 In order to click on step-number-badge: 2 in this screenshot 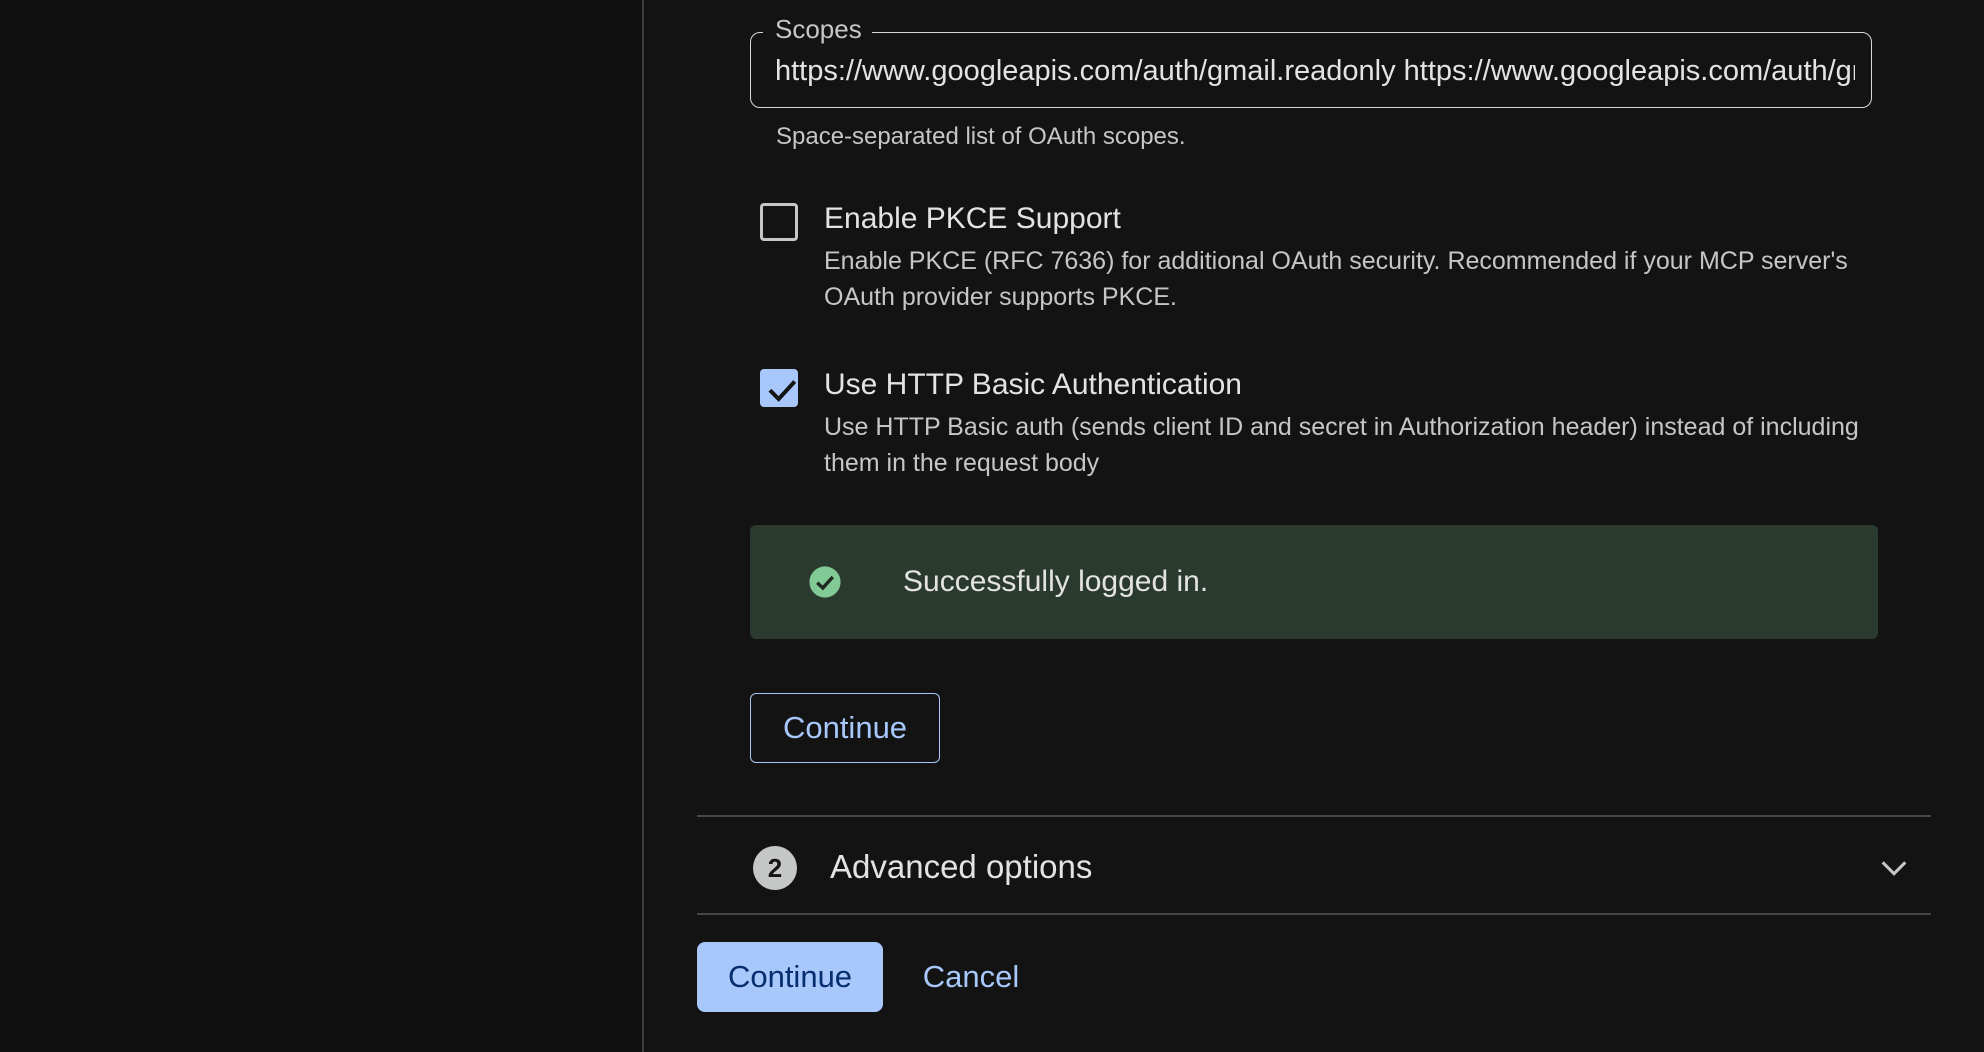, I will do `click(775, 868)`.